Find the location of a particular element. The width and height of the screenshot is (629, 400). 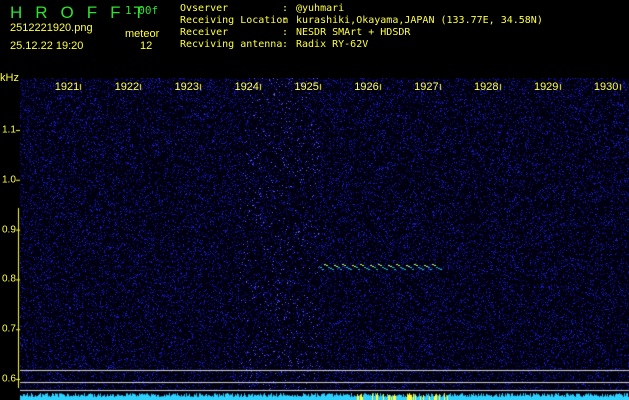

y-tick-label: 1.0 is located at coordinates (9, 180).